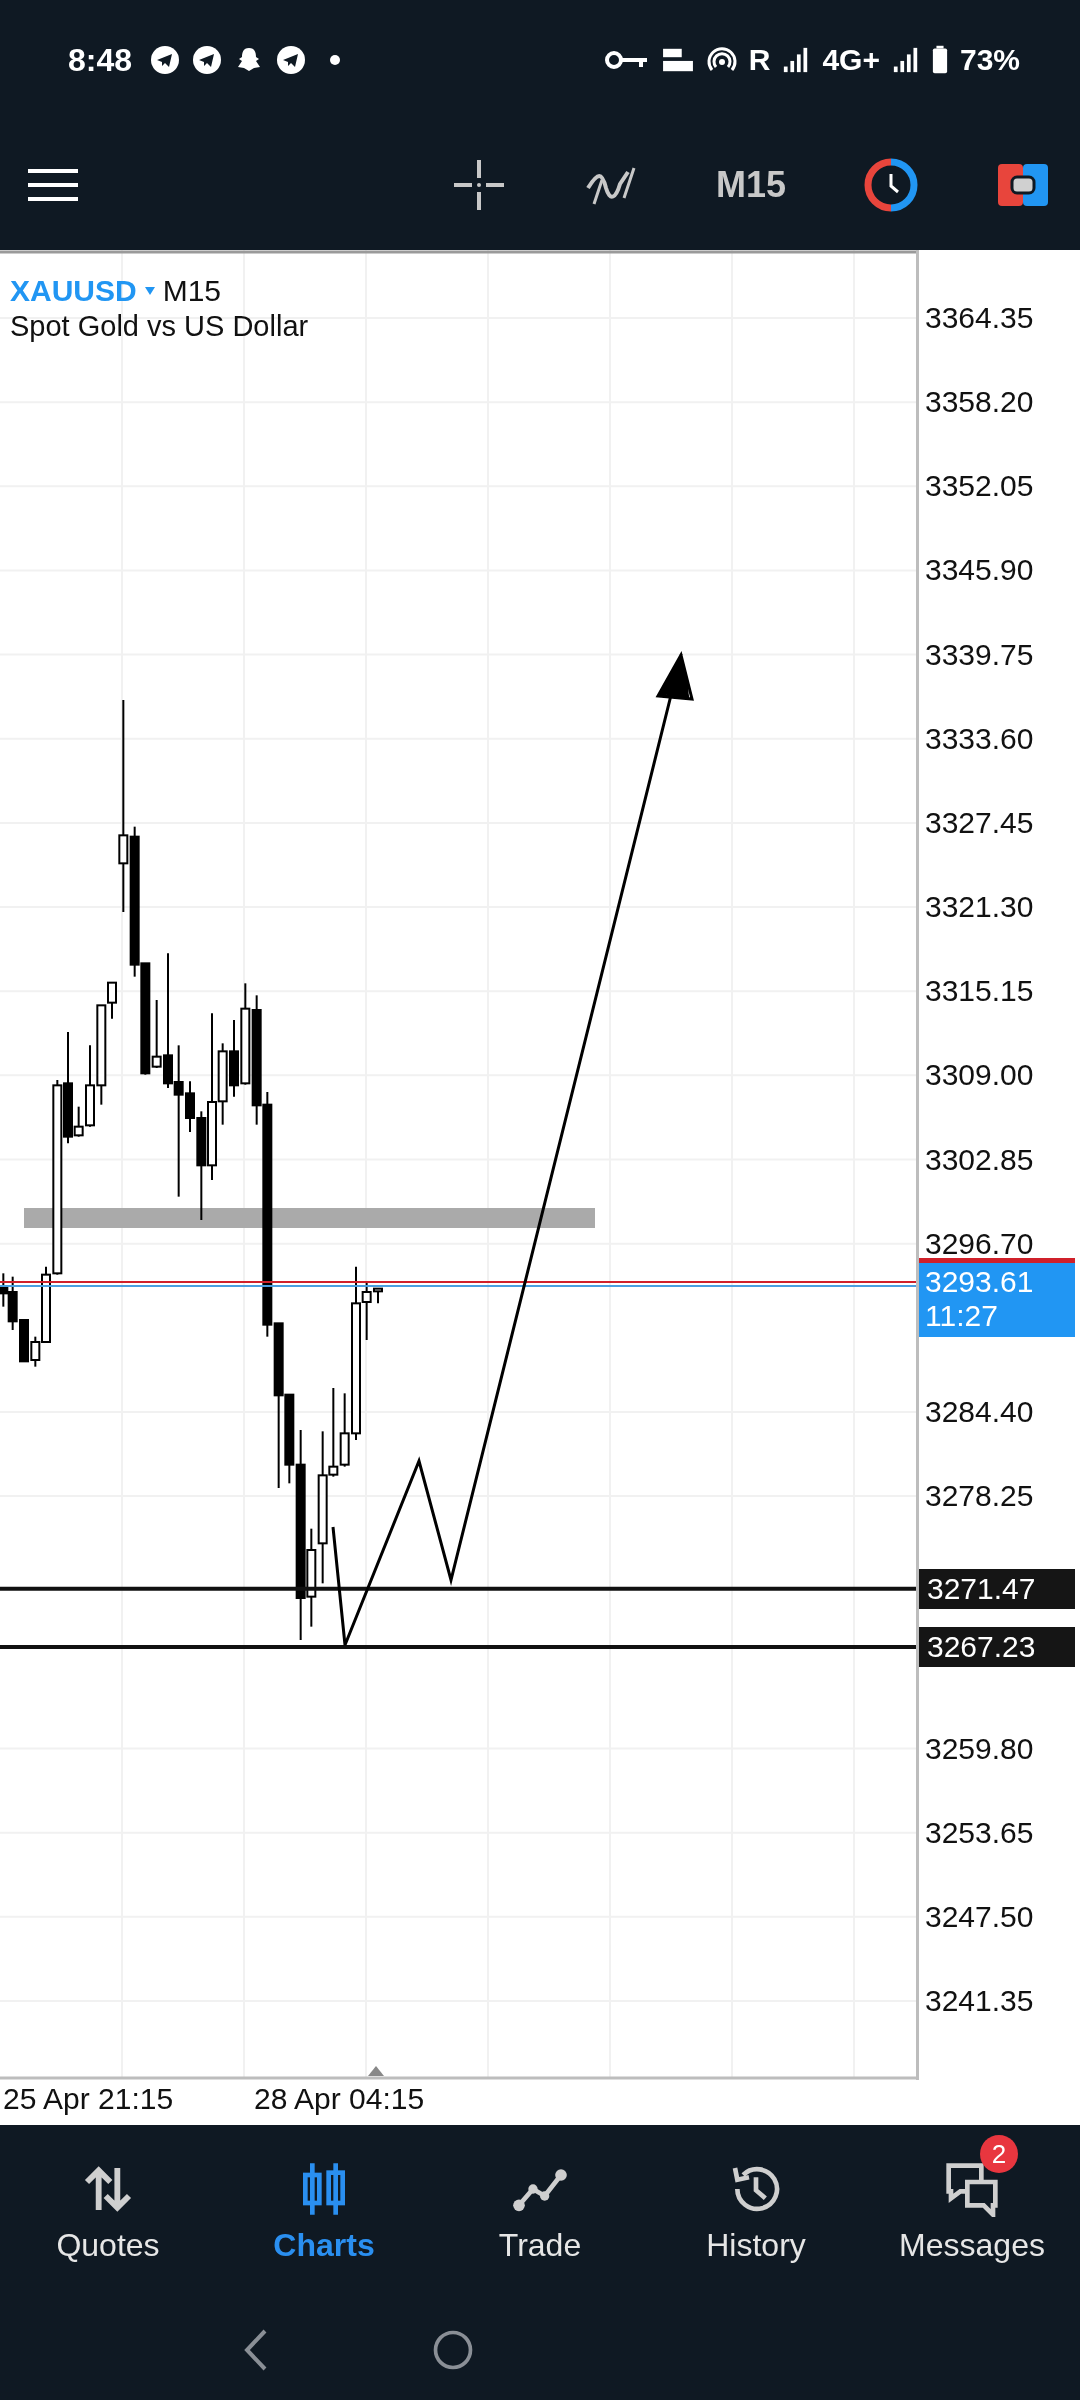  Describe the element at coordinates (979, 1075) in the screenshot. I see `price-tick: 3309.00` at that location.